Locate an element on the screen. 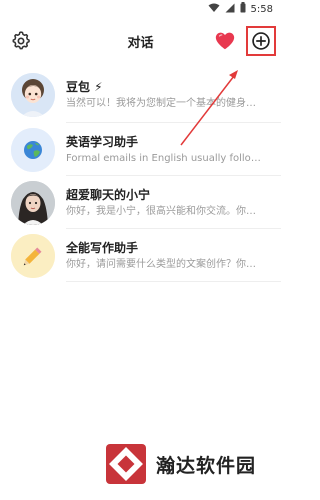  page-title: 对话 is located at coordinates (140, 43).